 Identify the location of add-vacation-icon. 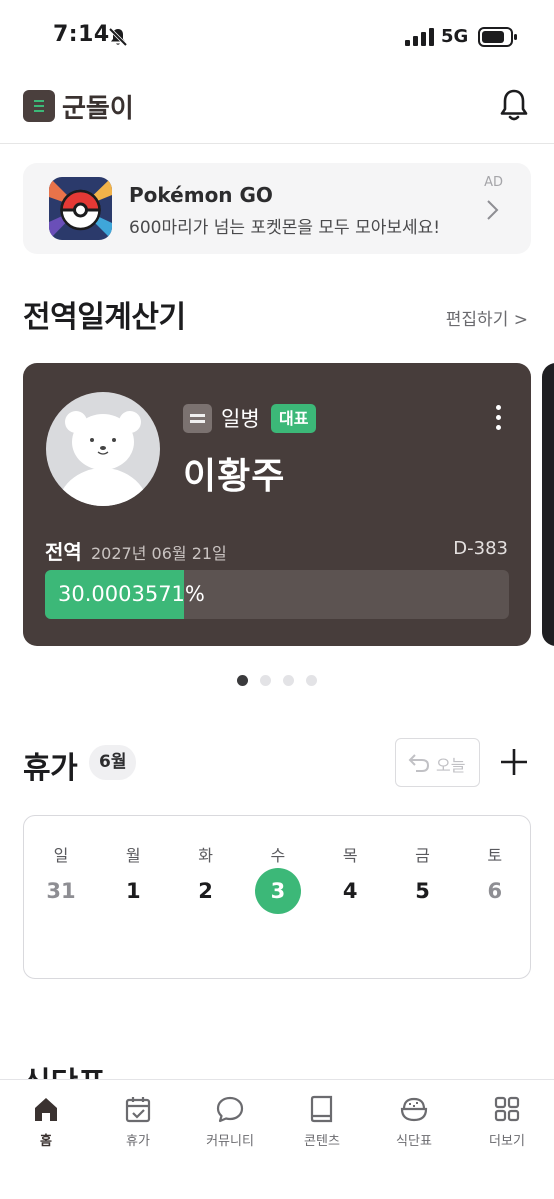
(514, 762).